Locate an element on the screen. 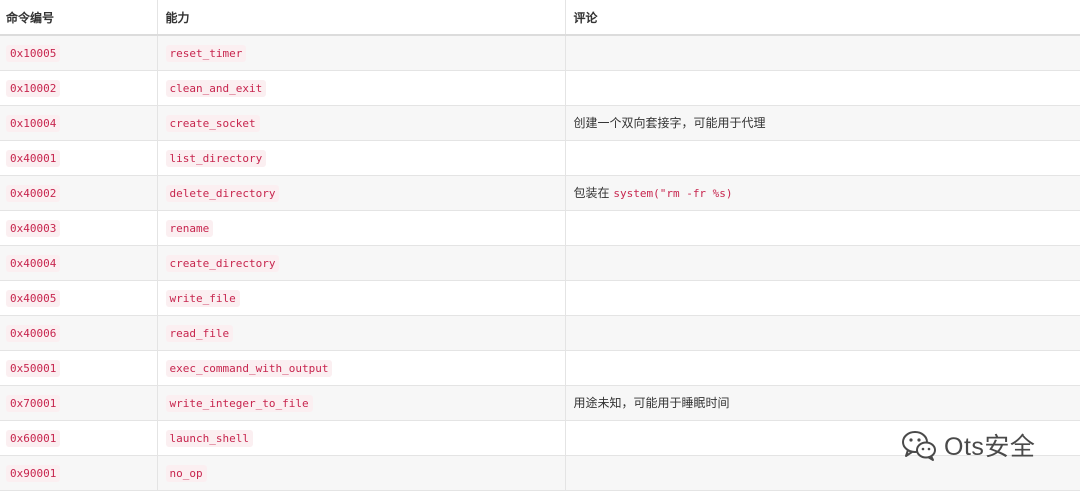  capability-name: create_directory is located at coordinates (222, 263).